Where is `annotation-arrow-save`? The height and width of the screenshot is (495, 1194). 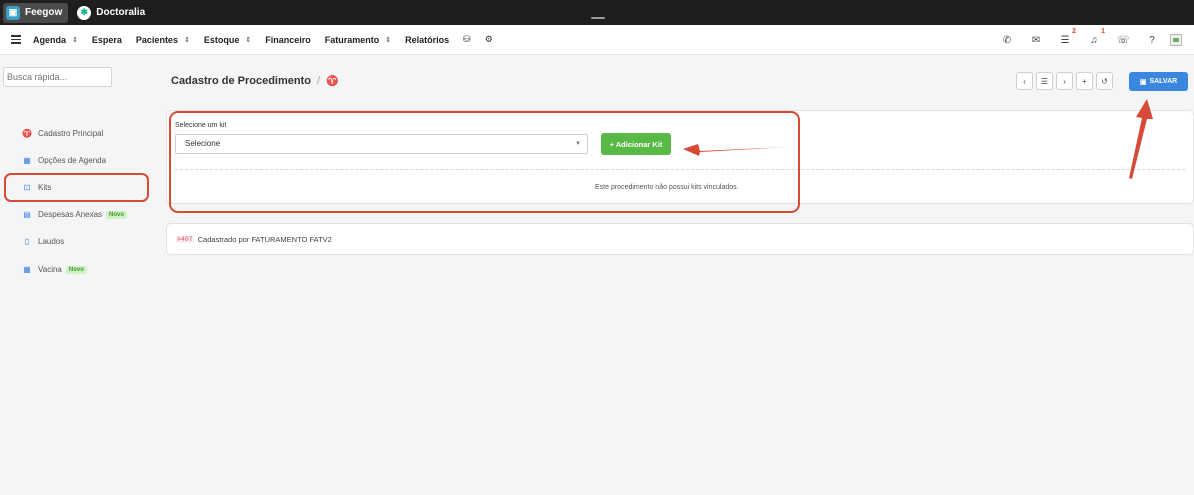
annotation-arrow-save is located at coordinates (1141, 139).